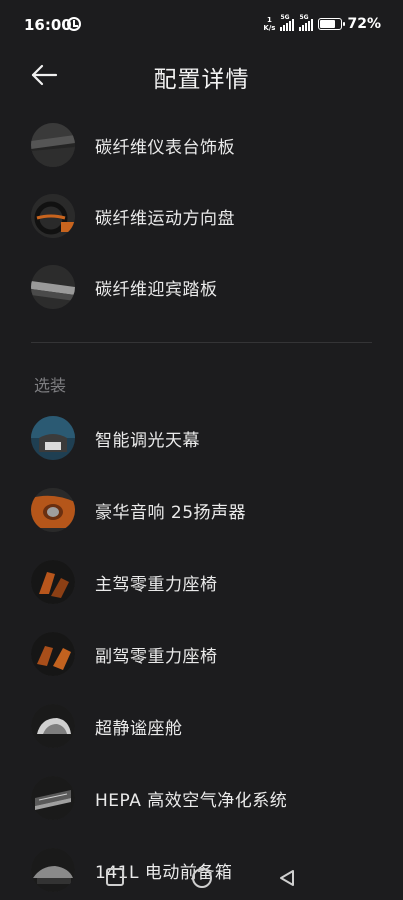 This screenshot has height=900, width=403. I want to click on config-item-carbon-dashboard-trim: 碳纤维仪表台饰板, so click(201, 145).